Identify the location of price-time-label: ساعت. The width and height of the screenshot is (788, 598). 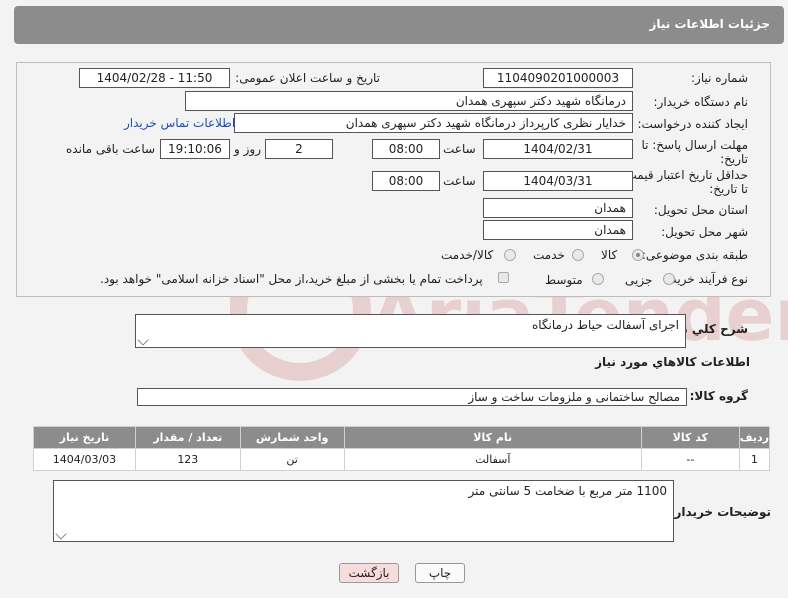
(459, 181).